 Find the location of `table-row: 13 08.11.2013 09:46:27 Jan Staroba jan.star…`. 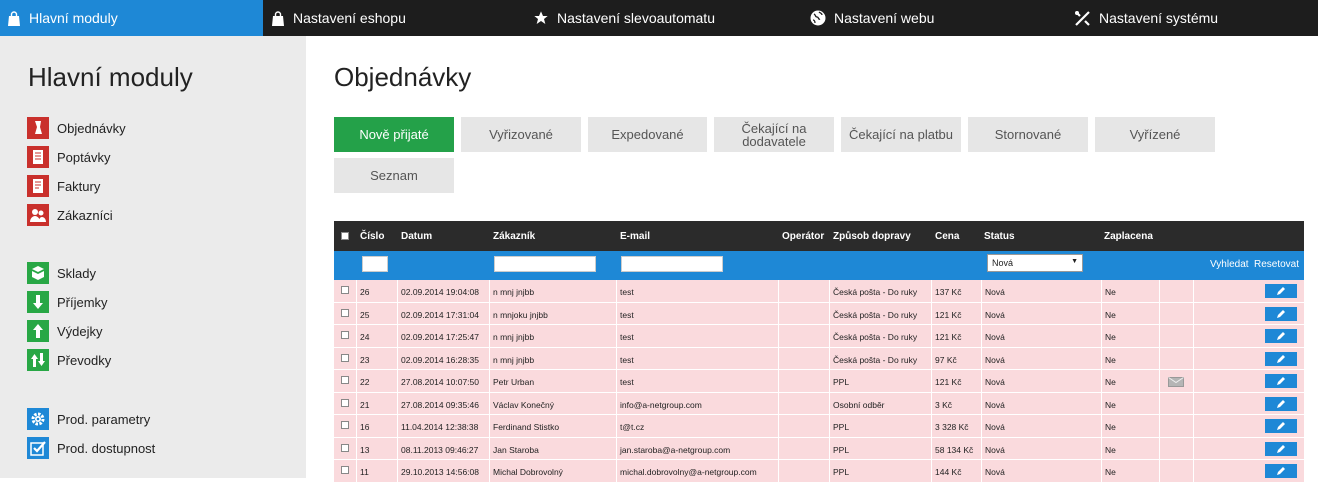

table-row: 13 08.11.2013 09:46:27 Jan Staroba jan.star… is located at coordinates (819, 448).